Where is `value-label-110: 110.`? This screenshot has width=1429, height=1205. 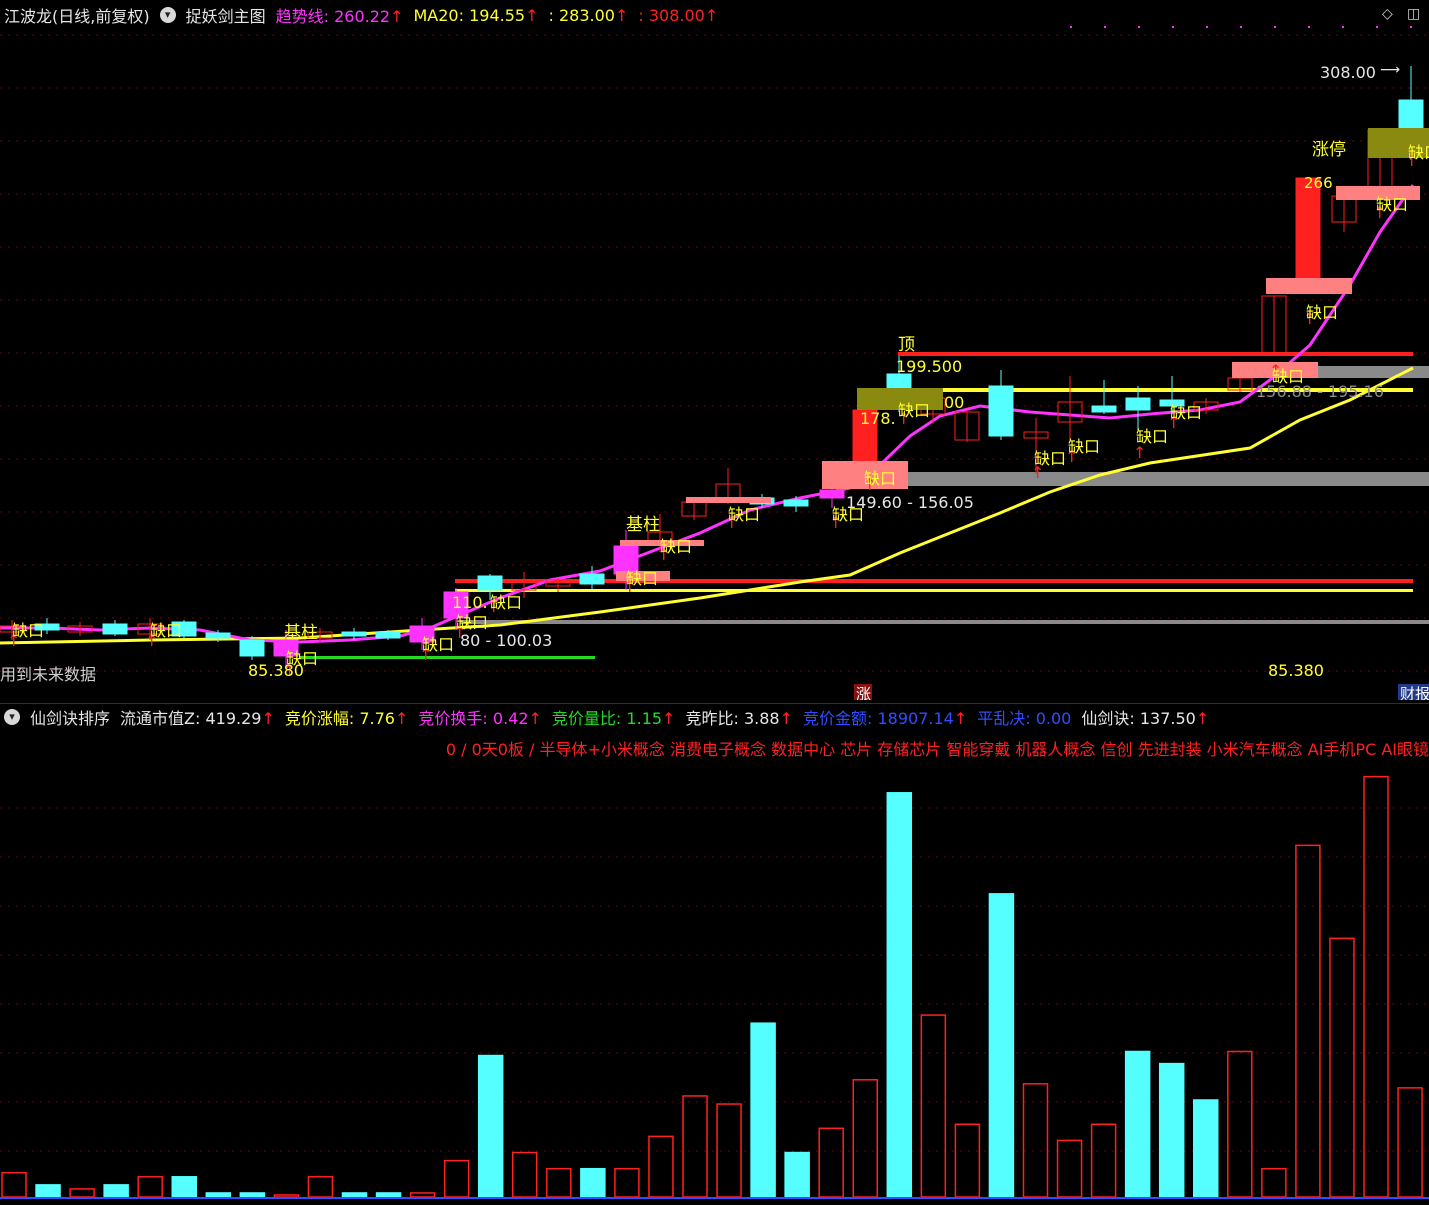 value-label-110: 110. is located at coordinates (470, 602).